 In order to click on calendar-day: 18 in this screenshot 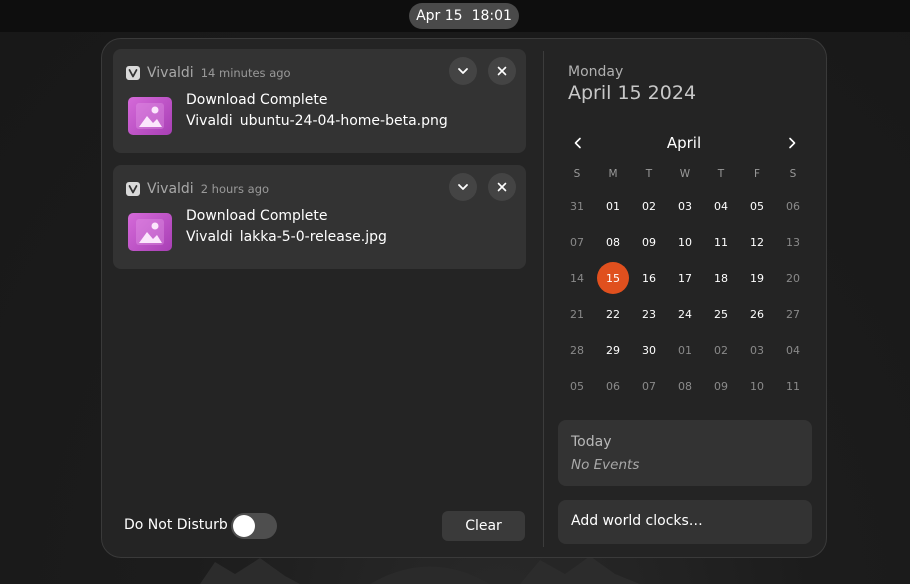, I will do `click(721, 278)`.